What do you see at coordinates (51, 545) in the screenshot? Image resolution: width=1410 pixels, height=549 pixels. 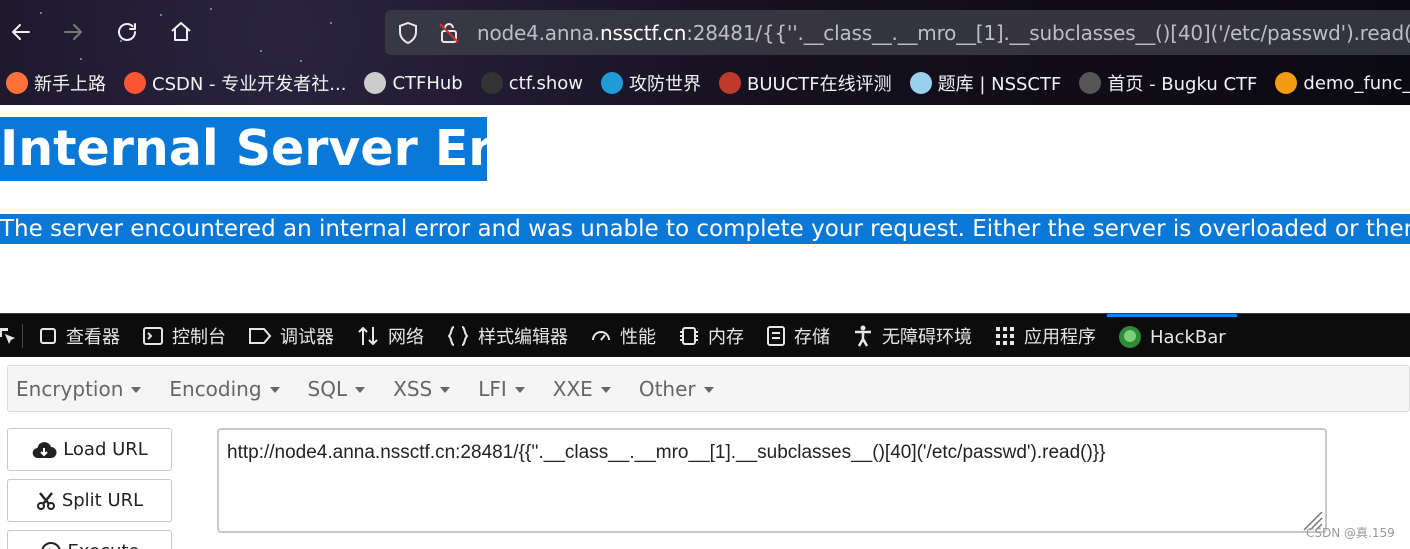 I see `play-icon` at bounding box center [51, 545].